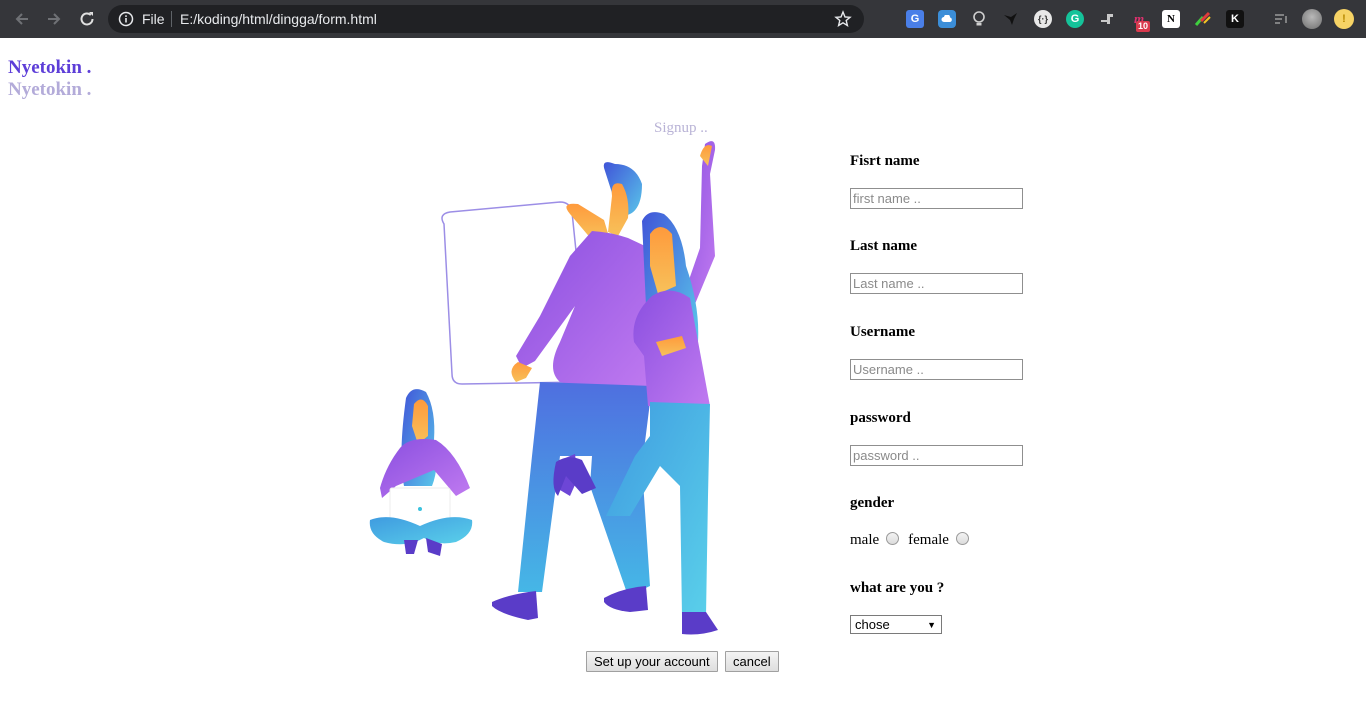 Image resolution: width=1366 pixels, height=702 pixels. I want to click on code-icon: {·}, so click(1043, 19).